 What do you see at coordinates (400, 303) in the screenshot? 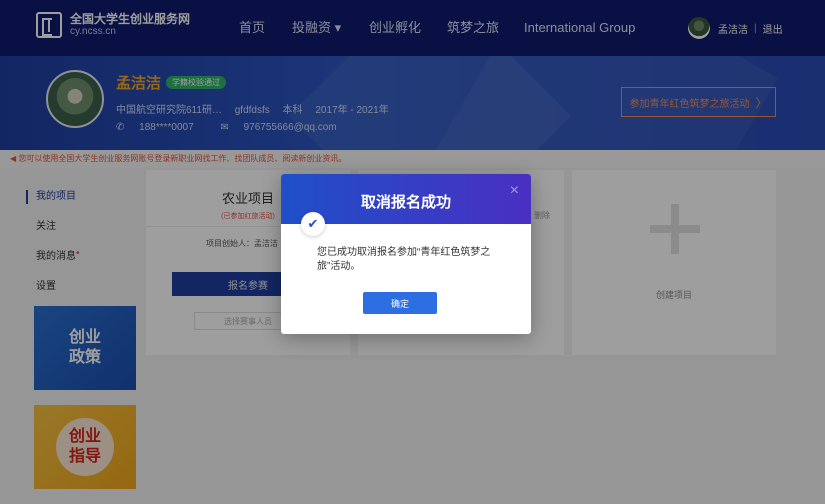
I see `confirm-button: 确定` at bounding box center [400, 303].